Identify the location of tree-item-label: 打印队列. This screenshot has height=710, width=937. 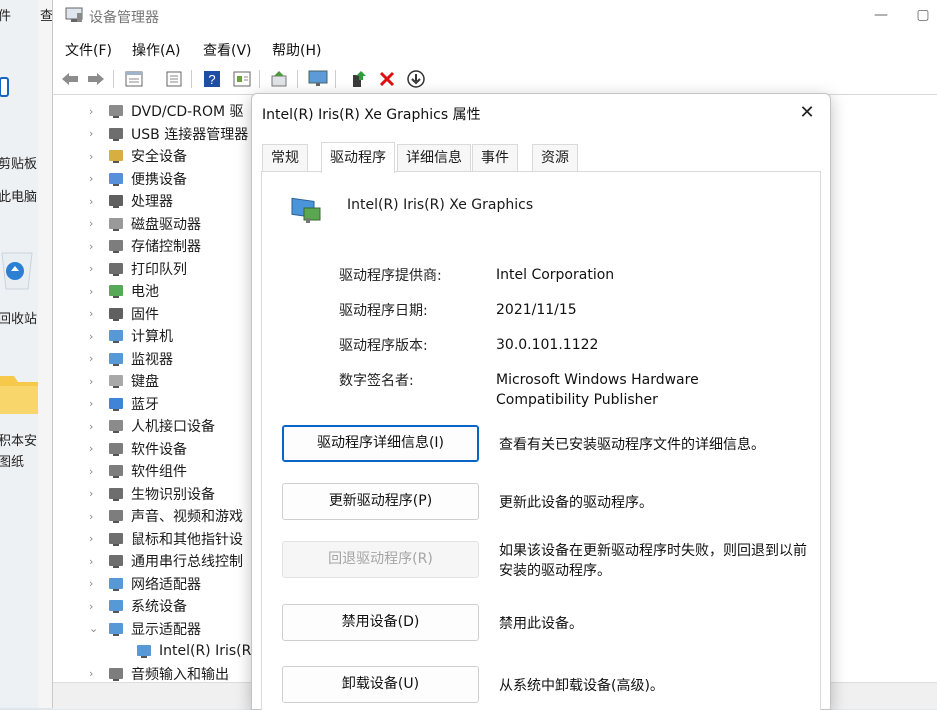
(159, 269).